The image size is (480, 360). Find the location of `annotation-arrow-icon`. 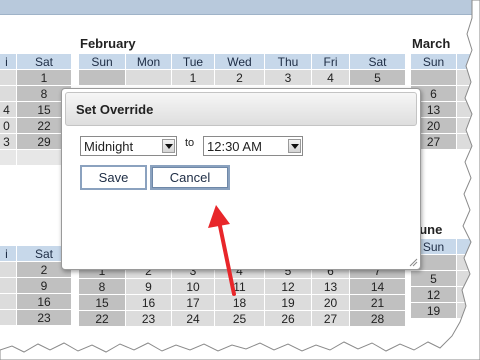

annotation-arrow-icon is located at coordinates (222, 250).